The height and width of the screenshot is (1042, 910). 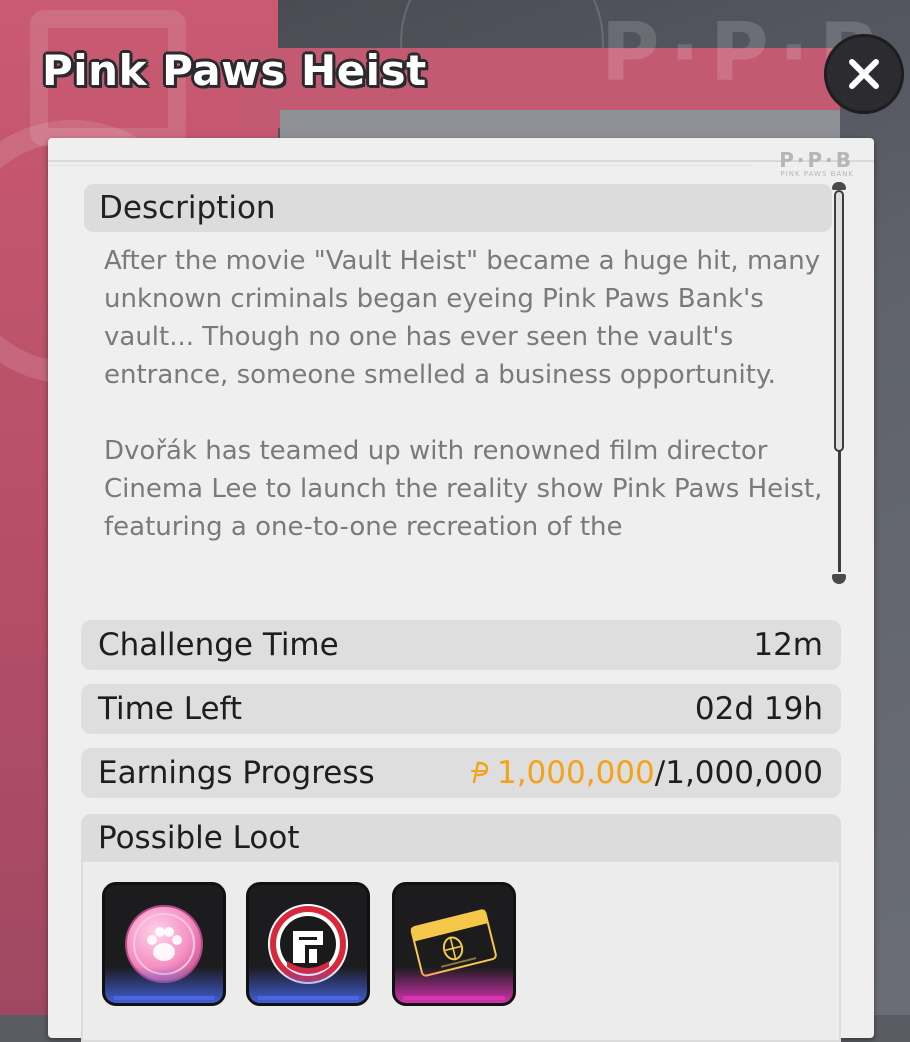 I want to click on panel-logo-mark: P·P·B, so click(x=816, y=160).